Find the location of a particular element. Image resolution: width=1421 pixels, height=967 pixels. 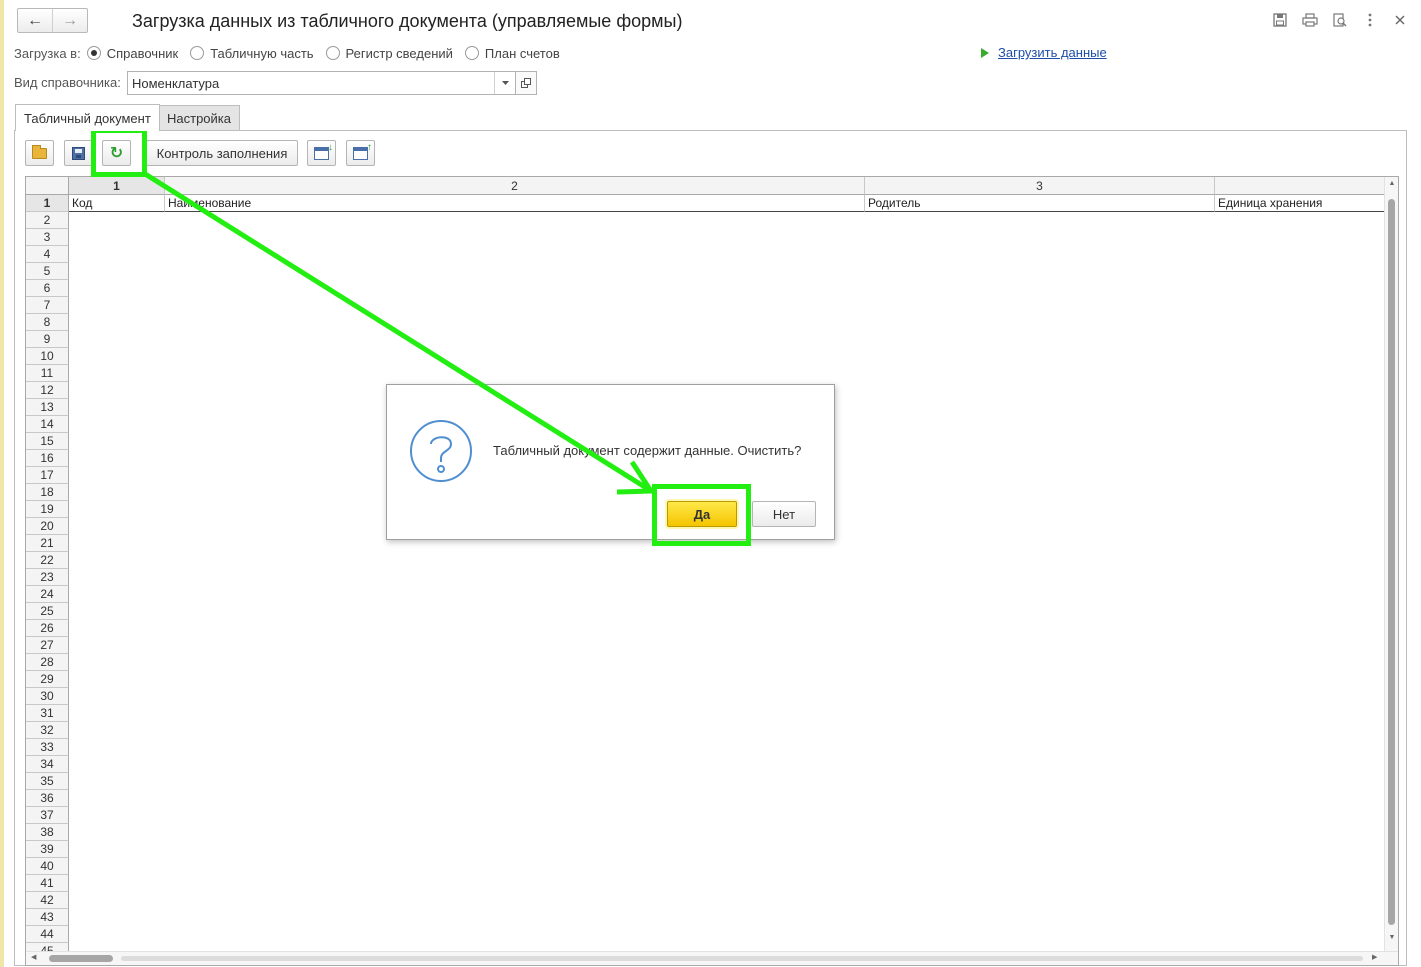

row-header: 33 is located at coordinates (47, 747).